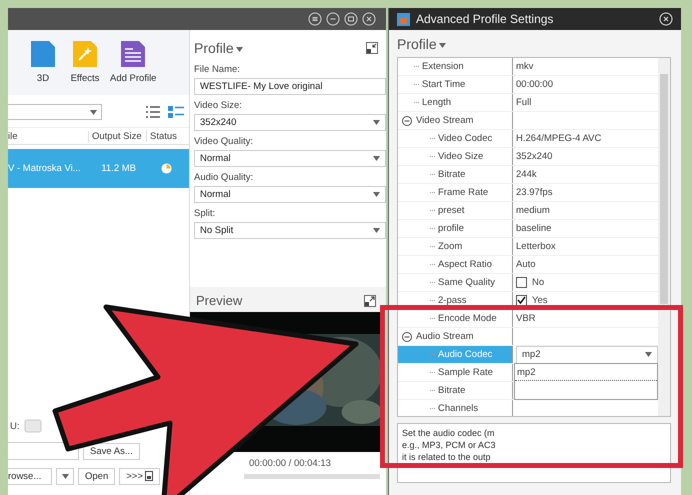  What do you see at coordinates (290, 463) in the screenshot?
I see `playback-time: 00:00:00 / 00:04:13` at bounding box center [290, 463].